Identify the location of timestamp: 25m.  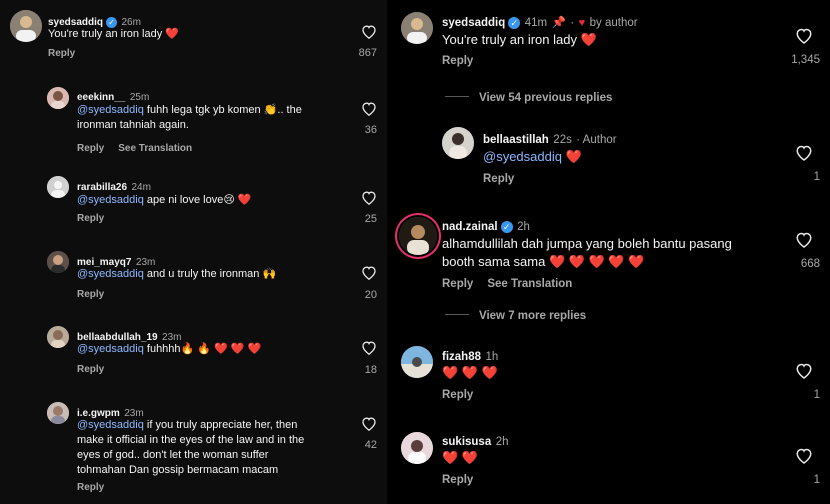
(139, 97).